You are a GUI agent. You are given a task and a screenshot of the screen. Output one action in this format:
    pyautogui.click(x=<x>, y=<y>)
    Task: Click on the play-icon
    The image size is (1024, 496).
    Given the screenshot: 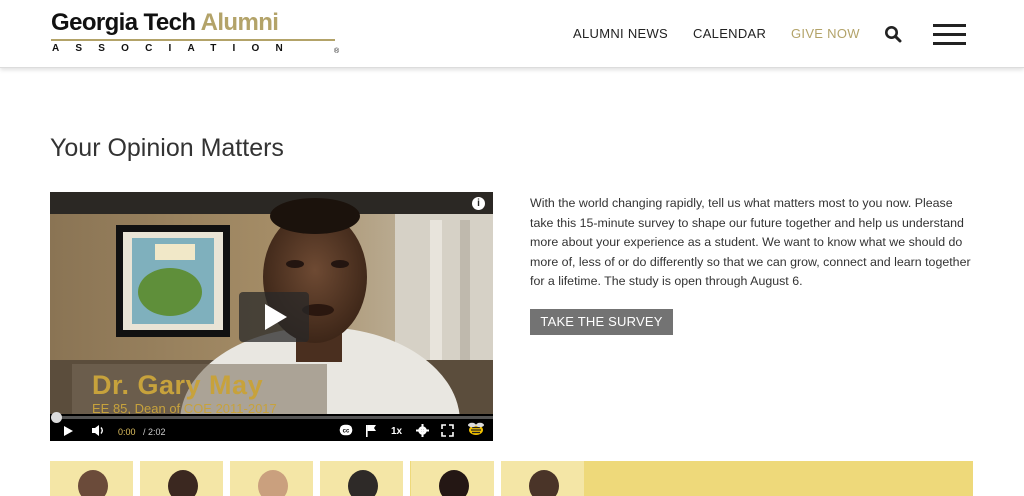 What is the action you would take?
    pyautogui.click(x=276, y=317)
    